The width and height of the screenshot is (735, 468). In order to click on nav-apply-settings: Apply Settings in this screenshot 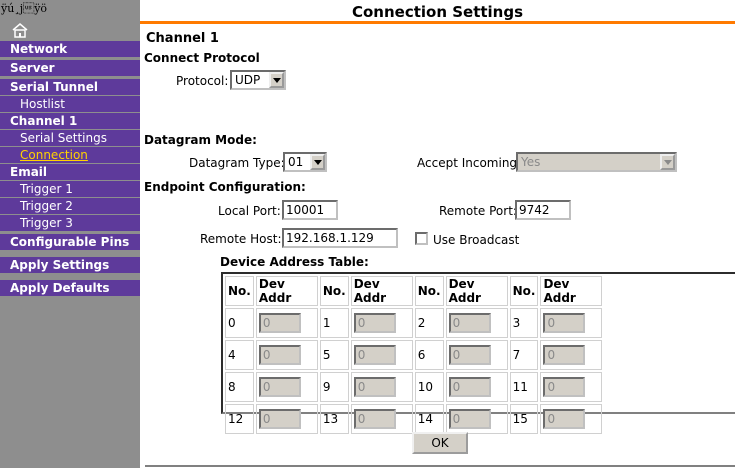, I will do `click(70, 265)`.